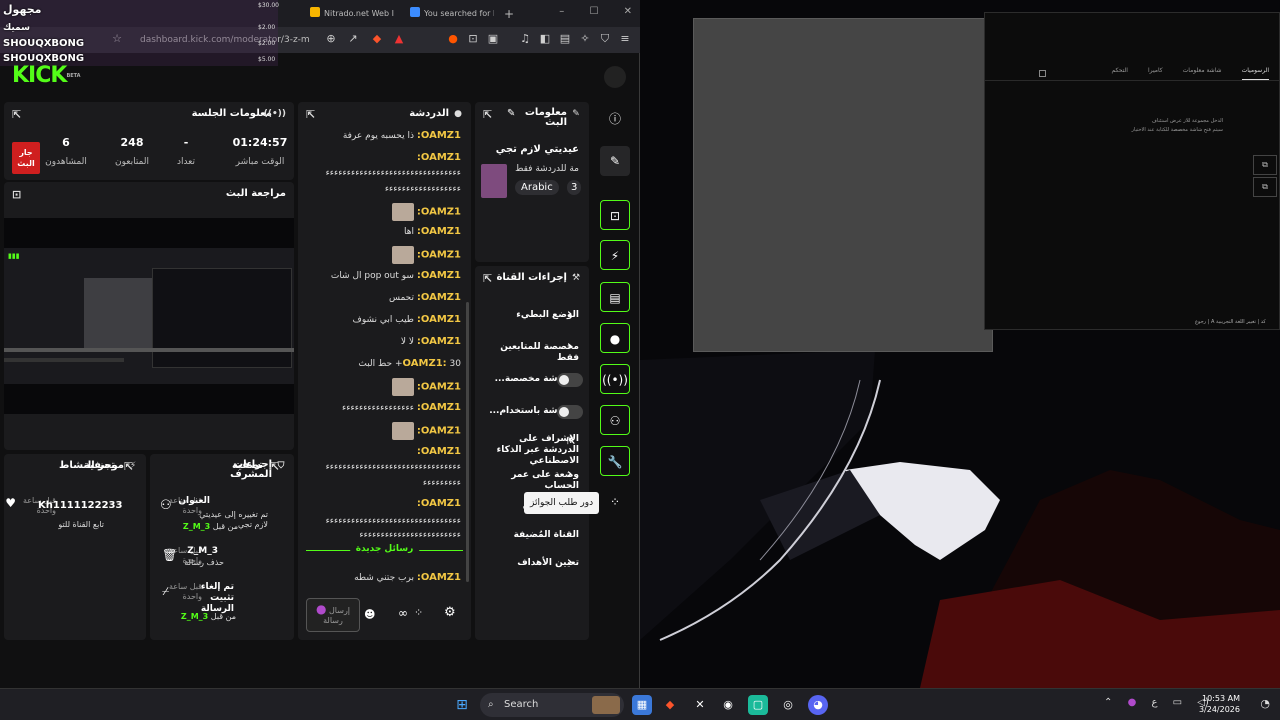 This screenshot has width=1280, height=720. Describe the element at coordinates (1155, 73) in the screenshot. I see `tab-camera: كاميرا` at that location.